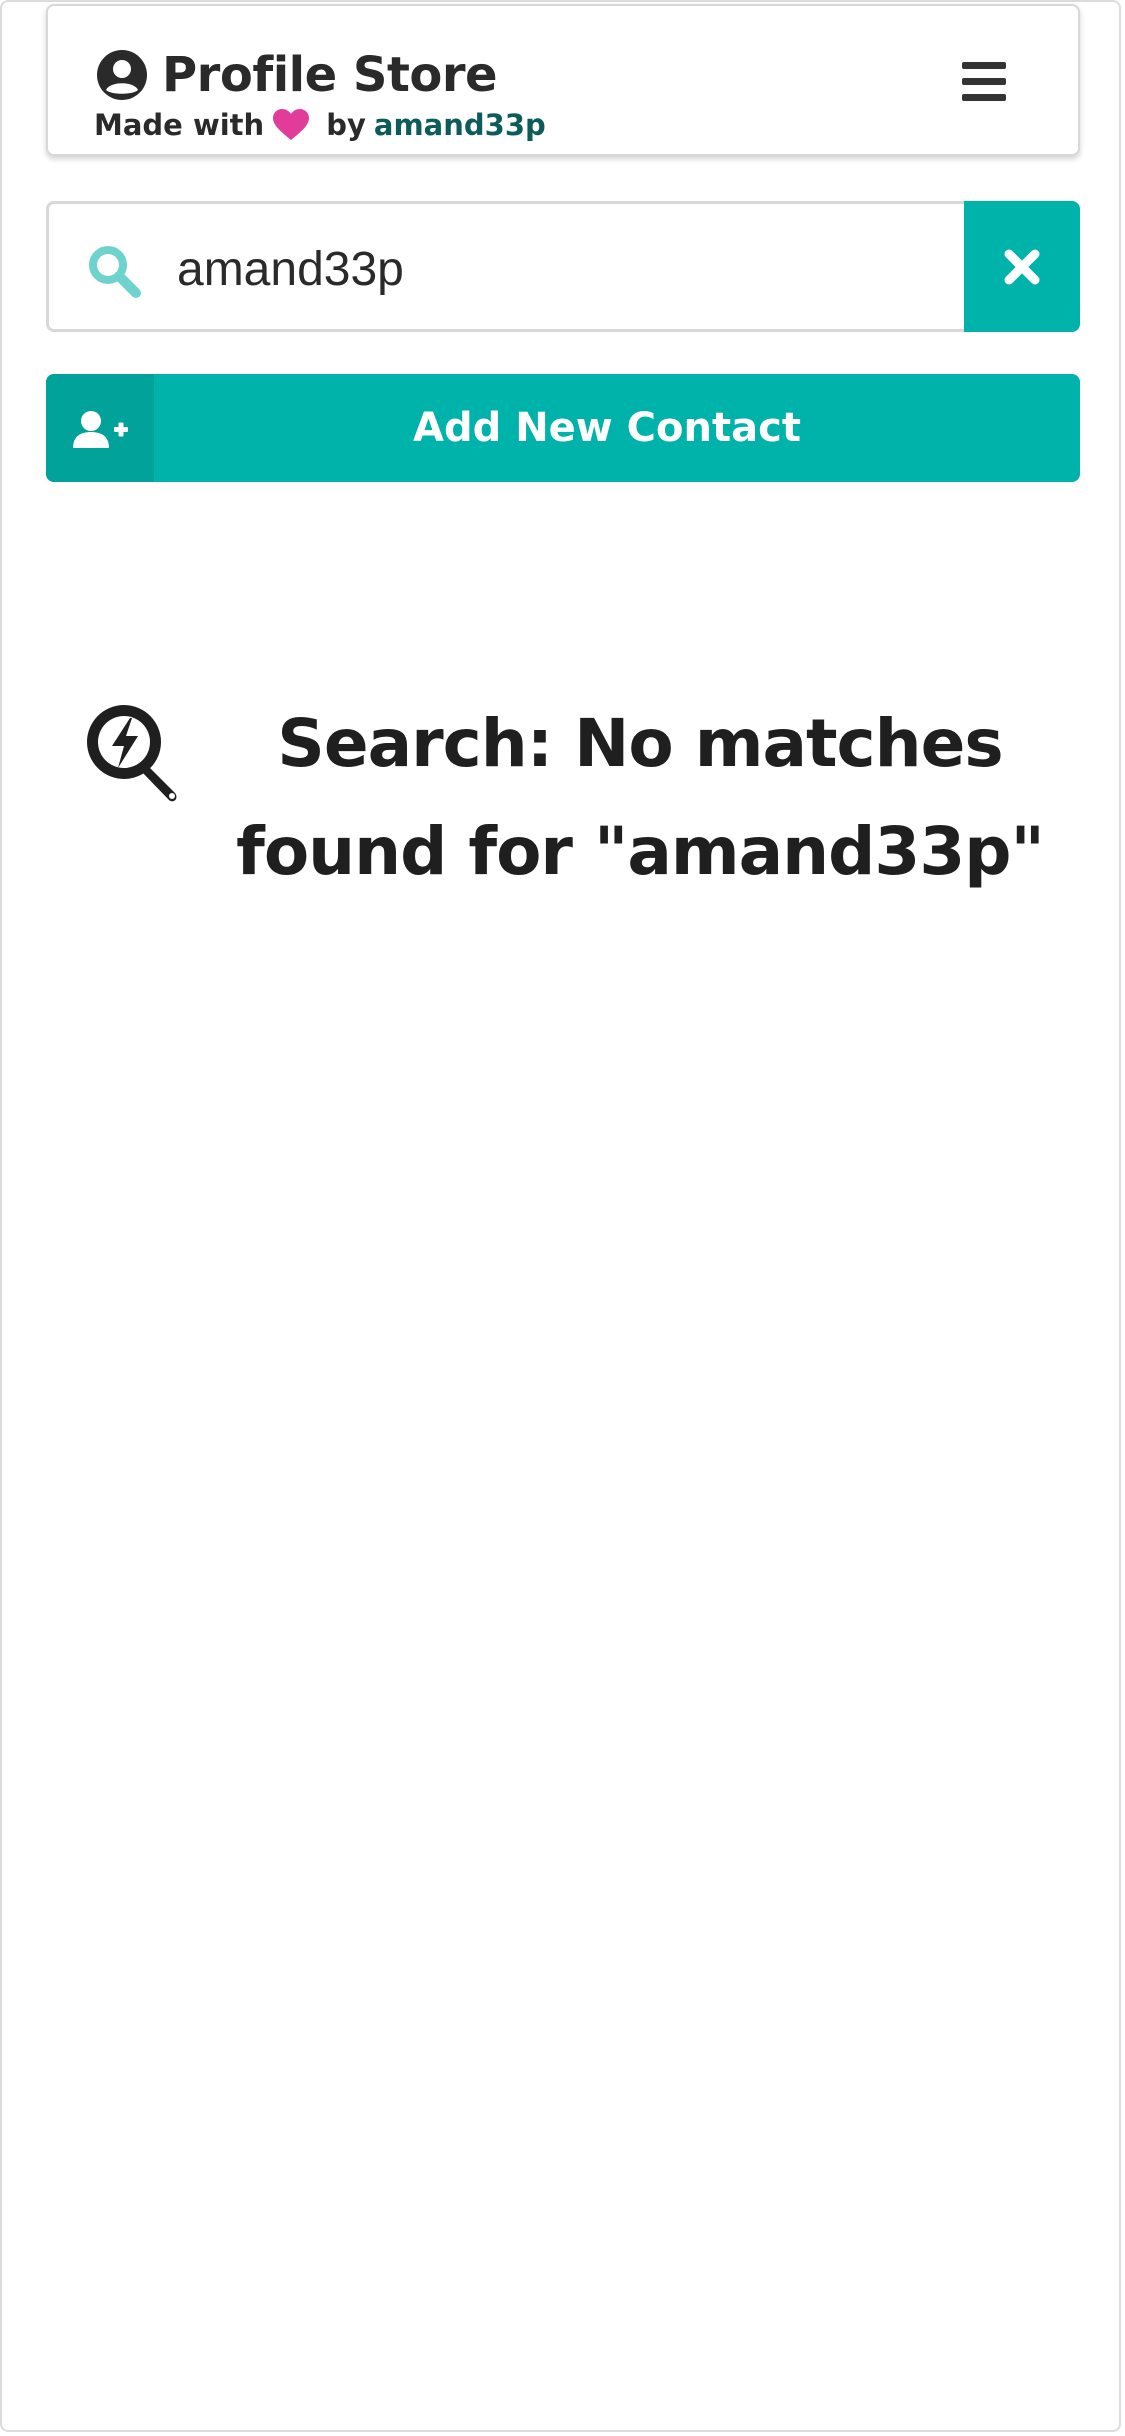 The width and height of the screenshot is (1125, 2436). I want to click on no-matches-message: Search: No matches found for "amand33p", so click(640, 797).